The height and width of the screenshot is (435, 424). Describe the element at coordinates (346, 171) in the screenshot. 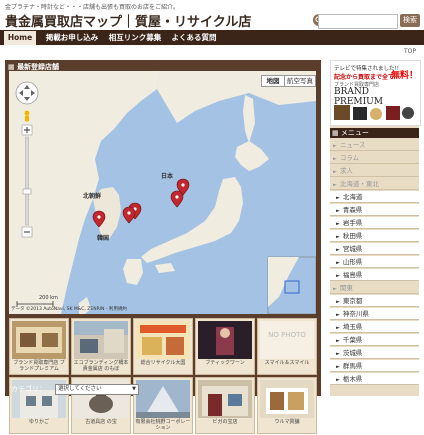

I see `sidebar-item-label: 求人` at that location.